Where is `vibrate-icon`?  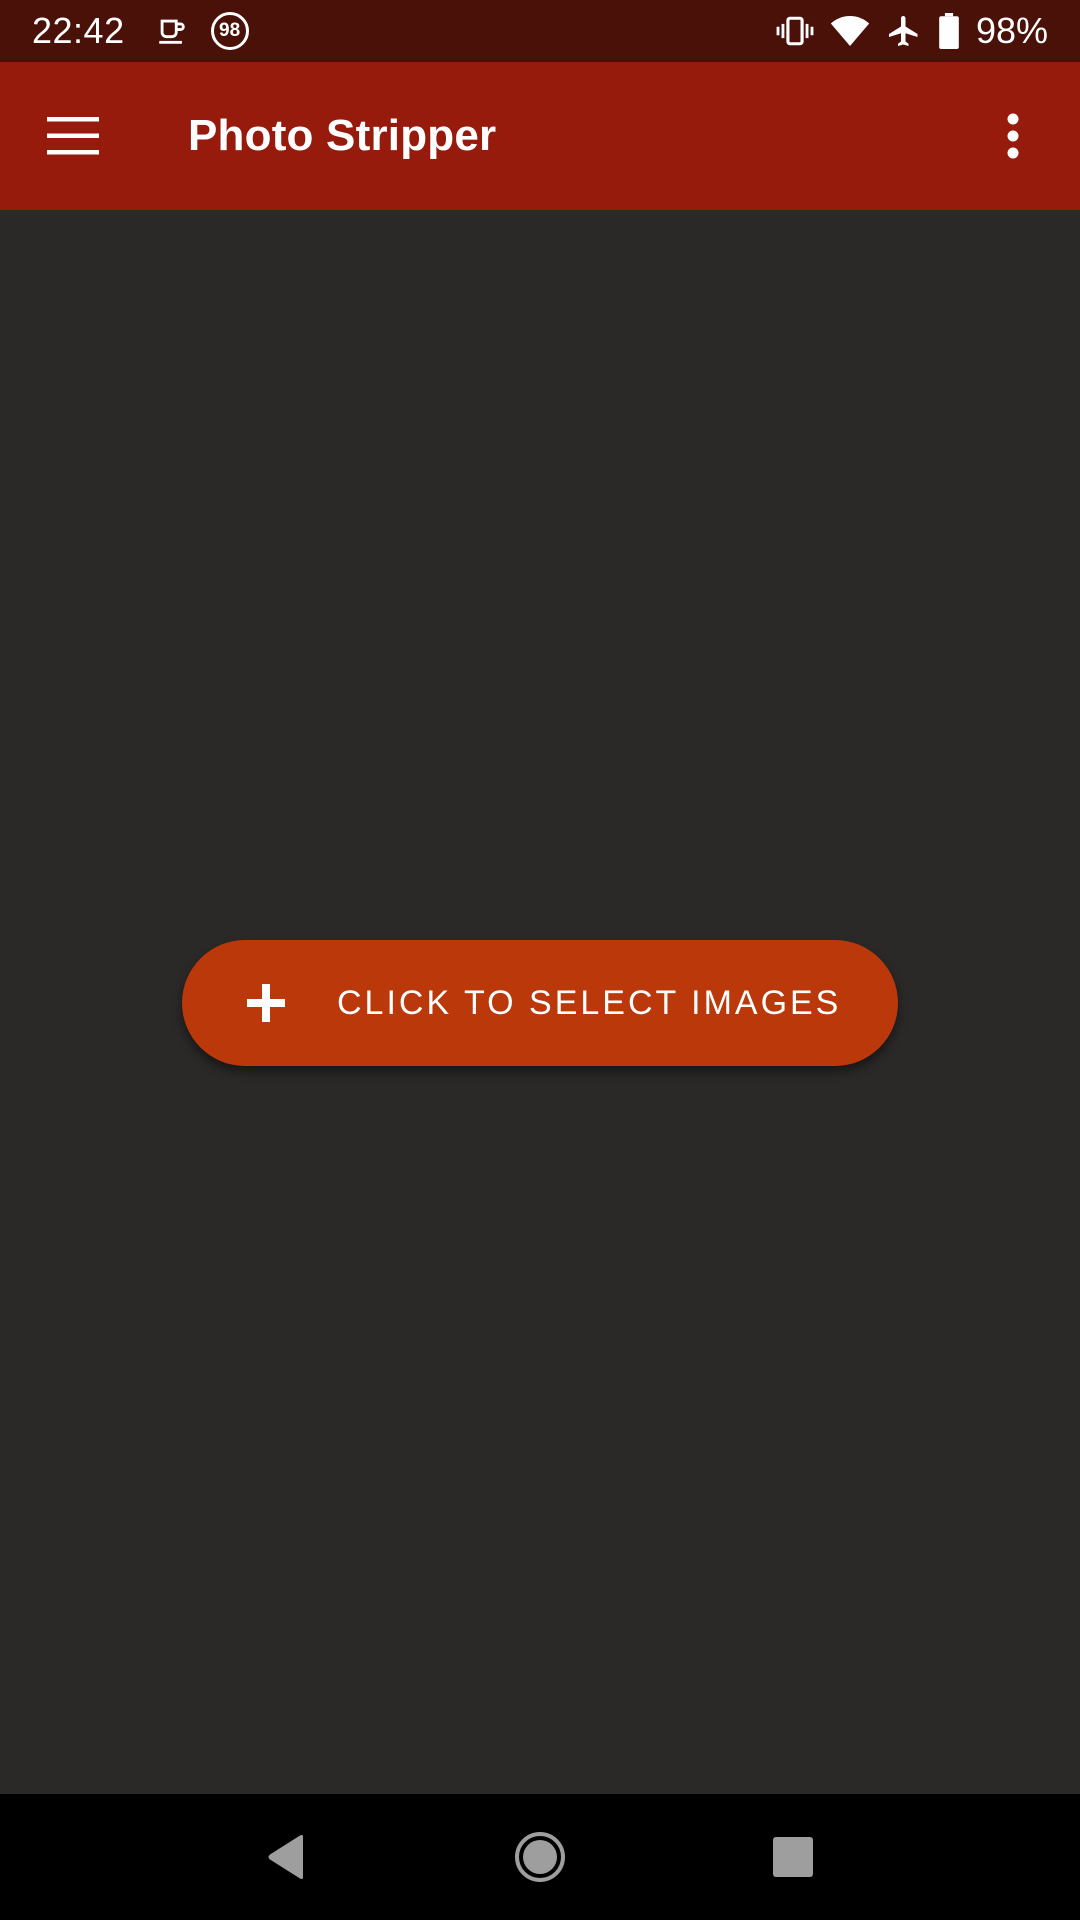
vibrate-icon is located at coordinates (795, 31).